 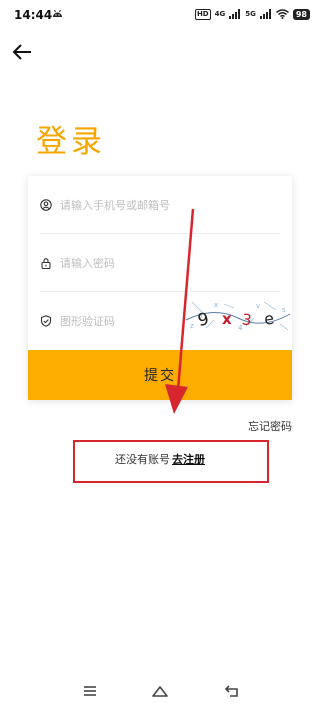 I want to click on arrow-left-icon, so click(x=21, y=52).